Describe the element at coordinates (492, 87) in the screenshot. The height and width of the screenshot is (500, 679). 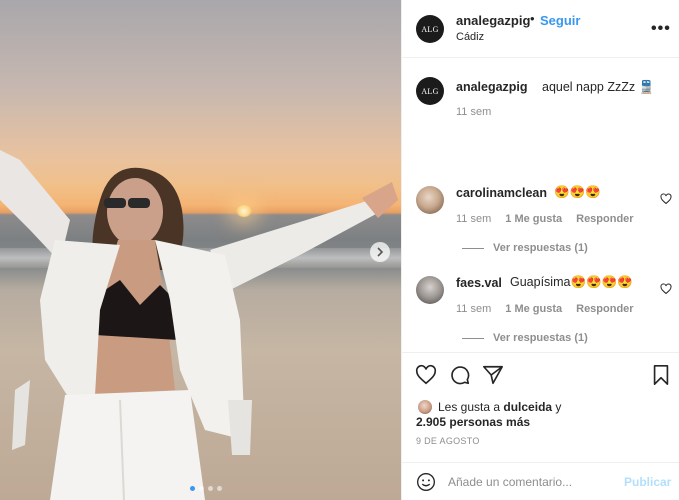
I see `caption-username: analegazpig` at that location.